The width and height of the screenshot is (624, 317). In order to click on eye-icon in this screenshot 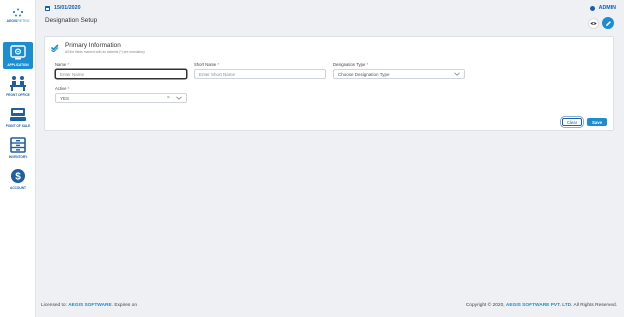, I will do `click(593, 23)`.